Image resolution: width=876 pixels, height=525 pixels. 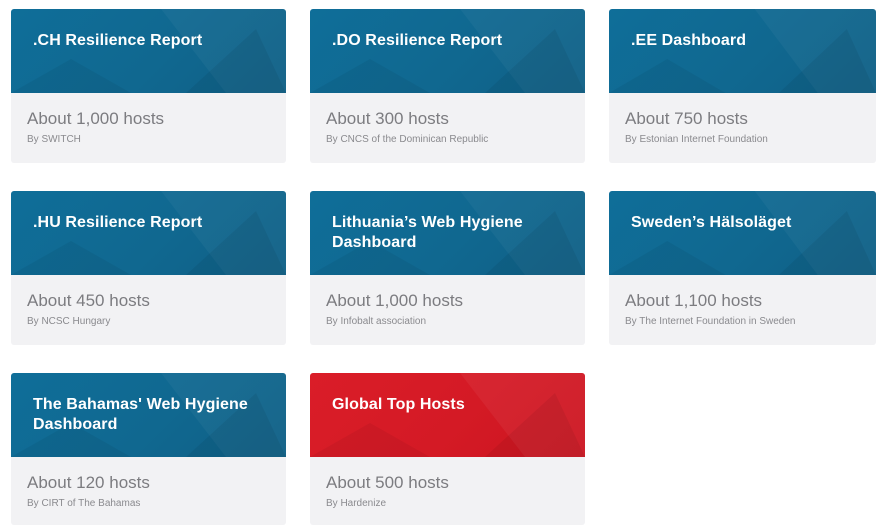 What do you see at coordinates (711, 222) in the screenshot?
I see `card-title: Sweden’s Hälsoläget` at bounding box center [711, 222].